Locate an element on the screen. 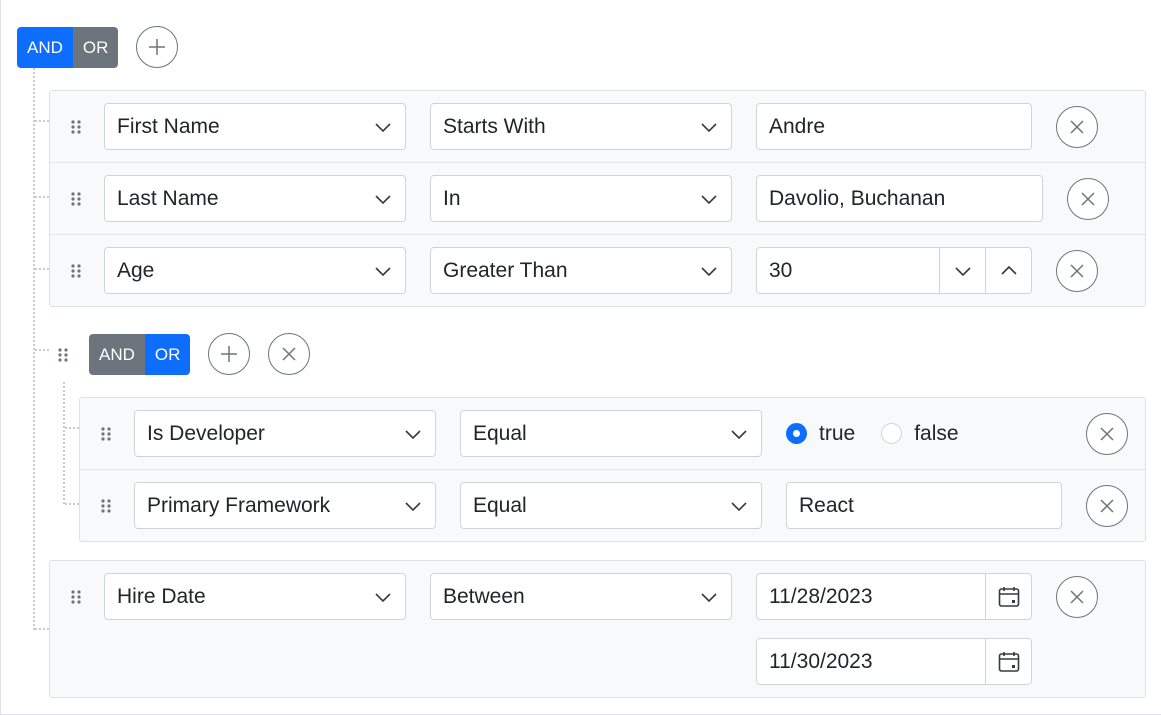 This screenshot has width=1161, height=715. value-input-text: React is located at coordinates (826, 505).